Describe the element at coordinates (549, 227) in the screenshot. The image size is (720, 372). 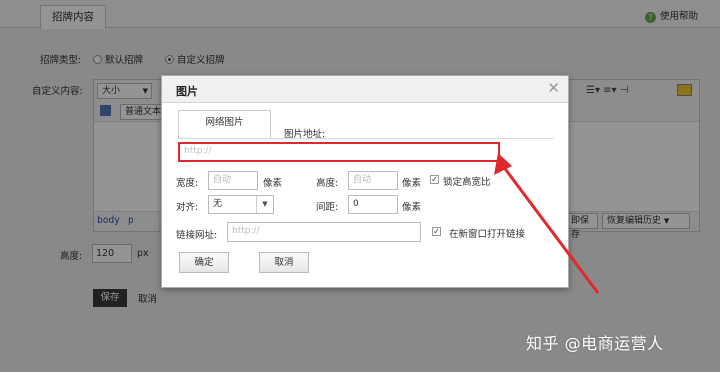
I see `arrow-line` at that location.